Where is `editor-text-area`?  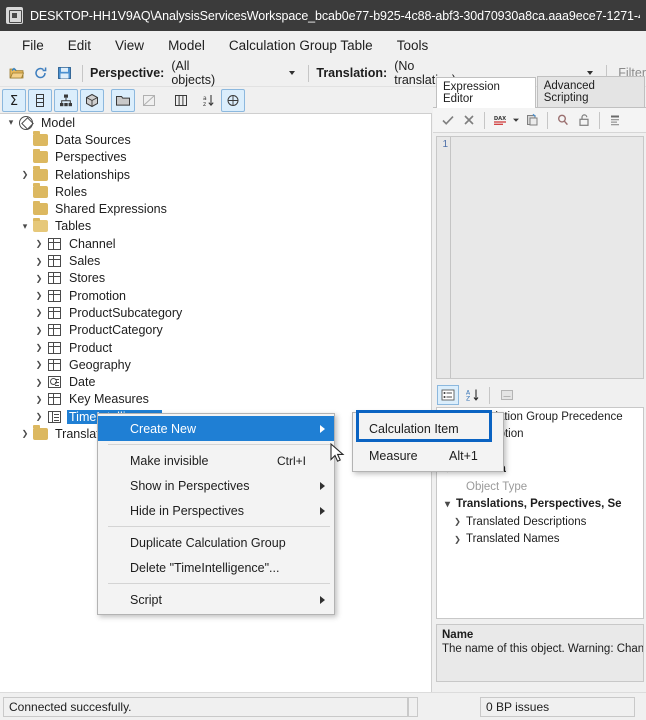 editor-text-area is located at coordinates (547, 257).